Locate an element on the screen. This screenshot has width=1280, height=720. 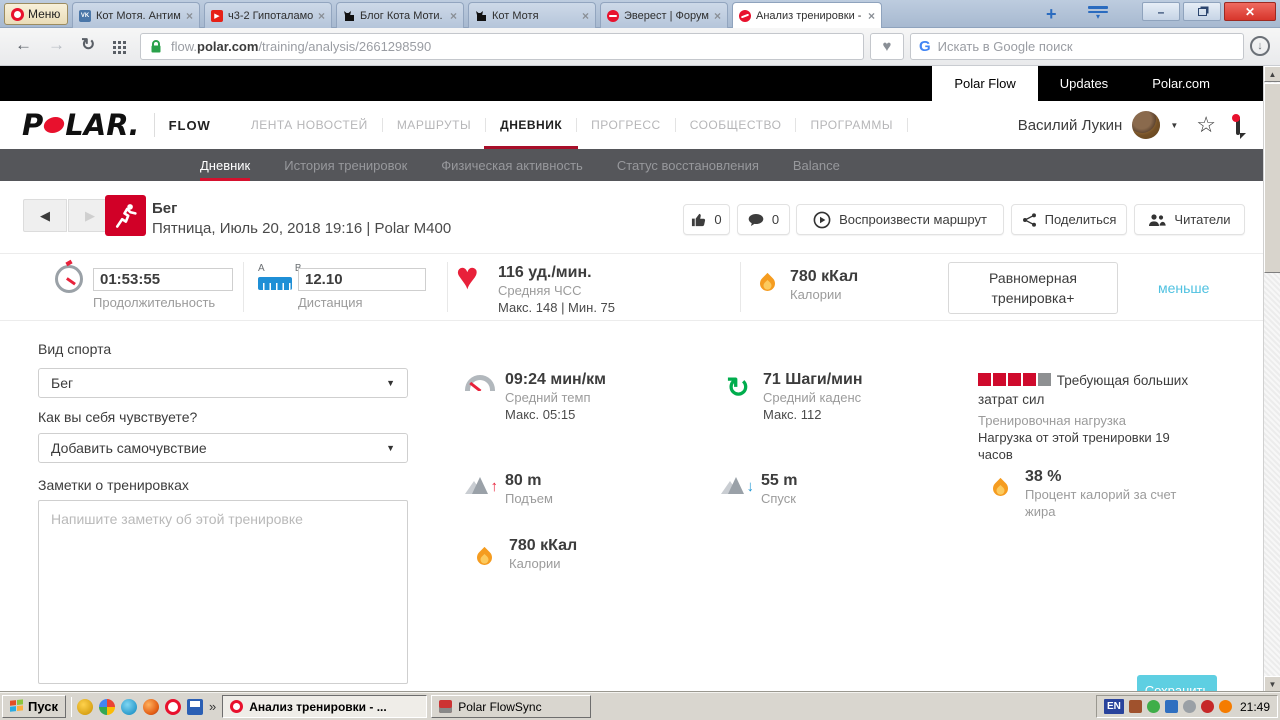
like-button: 0 is located at coordinates (706, 219).